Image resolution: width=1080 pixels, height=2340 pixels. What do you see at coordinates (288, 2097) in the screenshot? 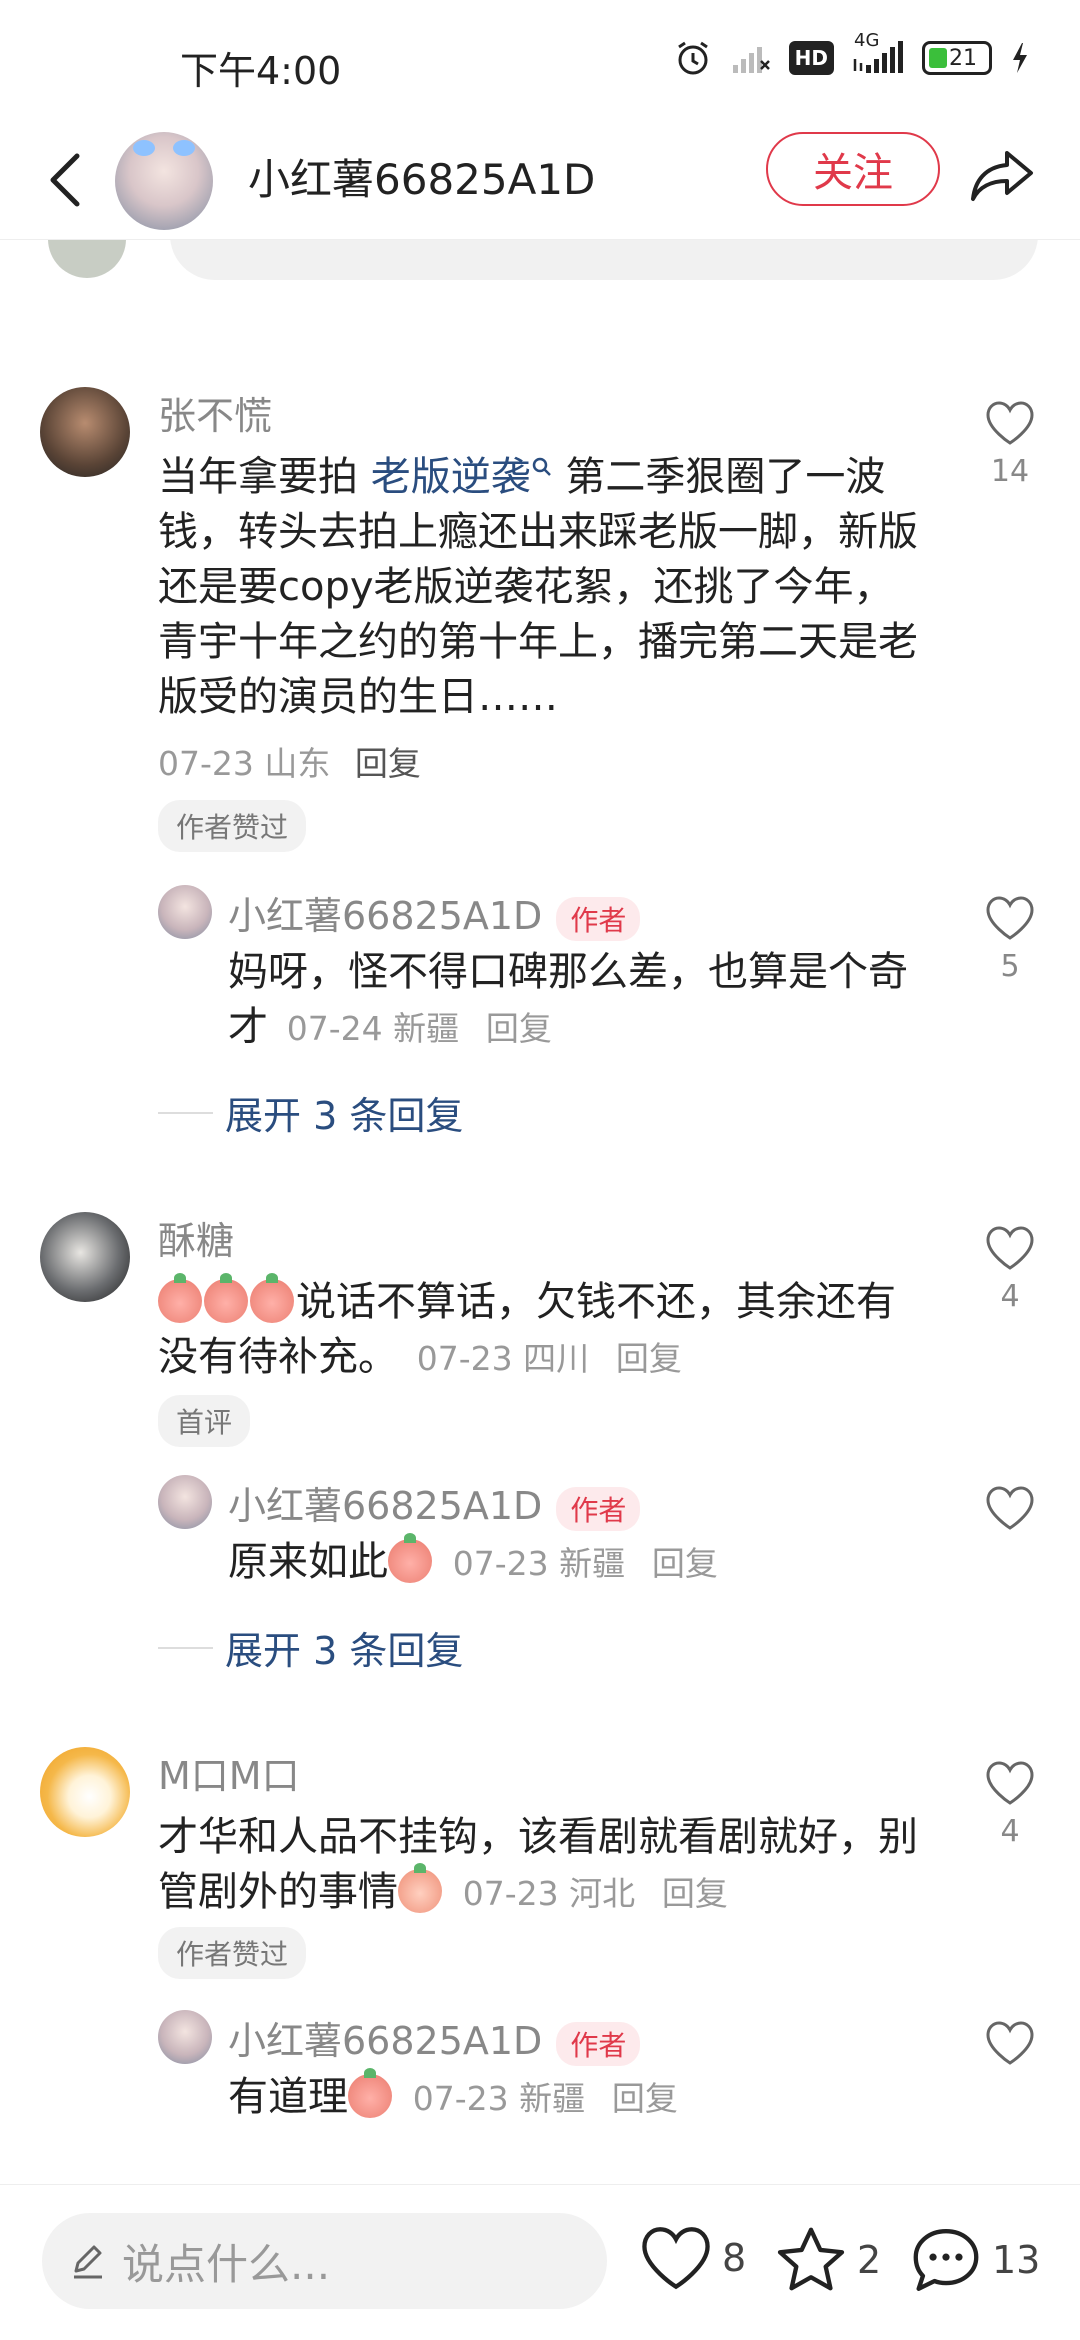
I see `reply-text-body: 有道理` at bounding box center [288, 2097].